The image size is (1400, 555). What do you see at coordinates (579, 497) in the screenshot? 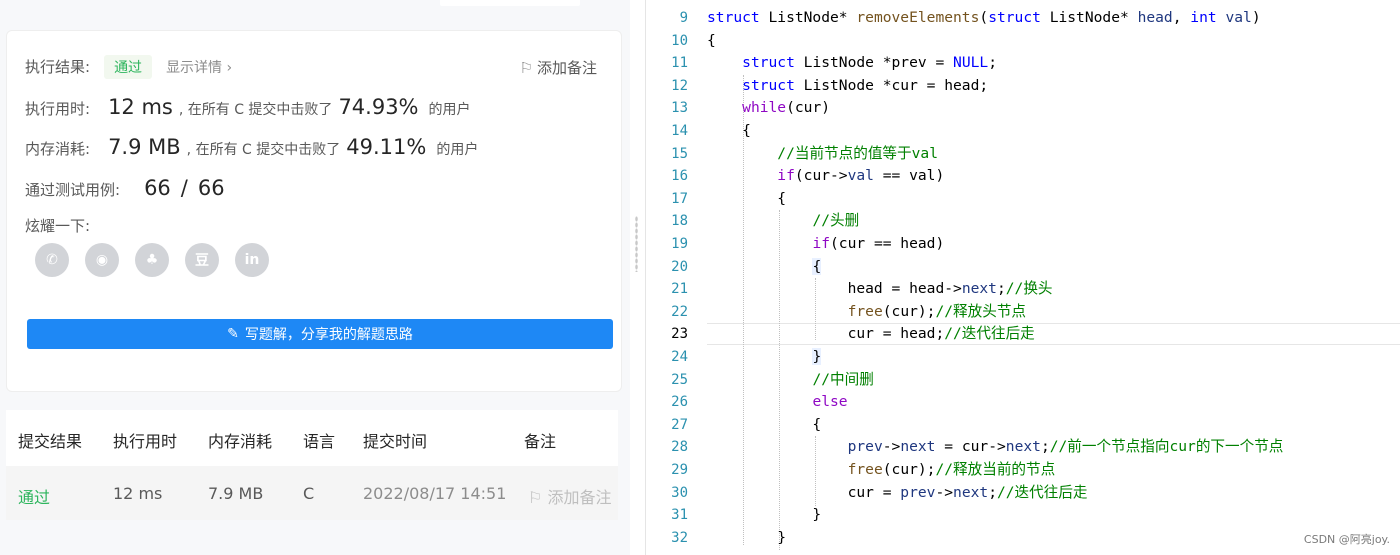
I see `row-add-note-label: 添加备注` at bounding box center [579, 497].